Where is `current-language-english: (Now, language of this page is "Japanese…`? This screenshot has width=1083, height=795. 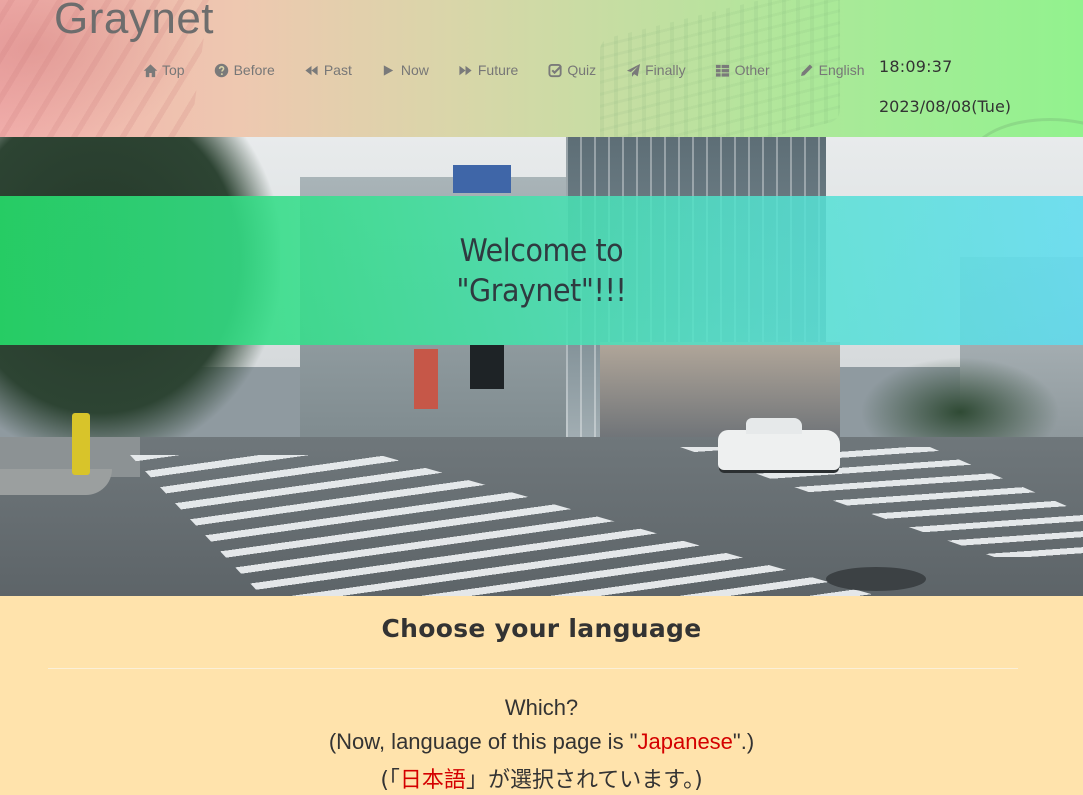
current-language-english: (Now, language of this page is "Japanese… is located at coordinates (541, 742).